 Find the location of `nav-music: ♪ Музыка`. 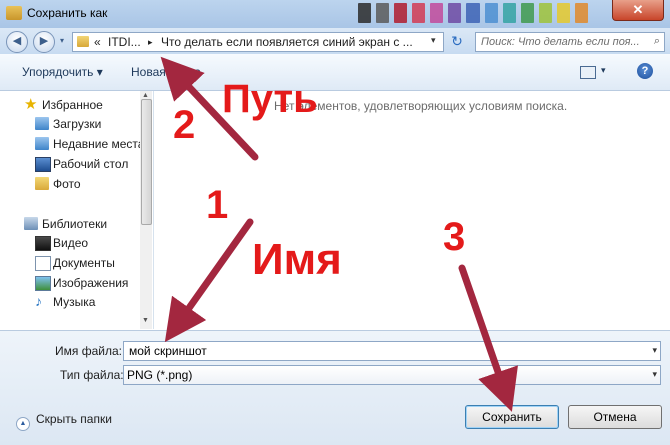

nav-music: ♪ Музыка is located at coordinates (65, 302).